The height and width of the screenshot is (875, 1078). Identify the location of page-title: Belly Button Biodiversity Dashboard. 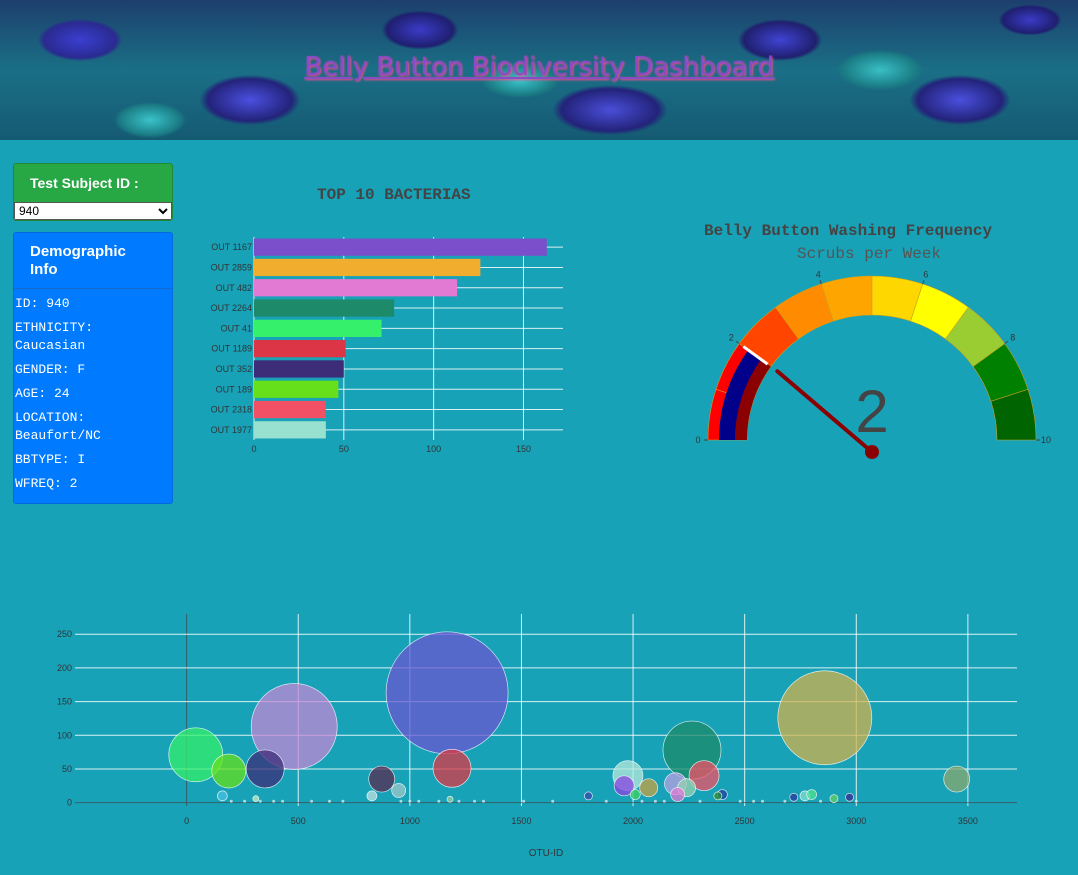
(539, 67).